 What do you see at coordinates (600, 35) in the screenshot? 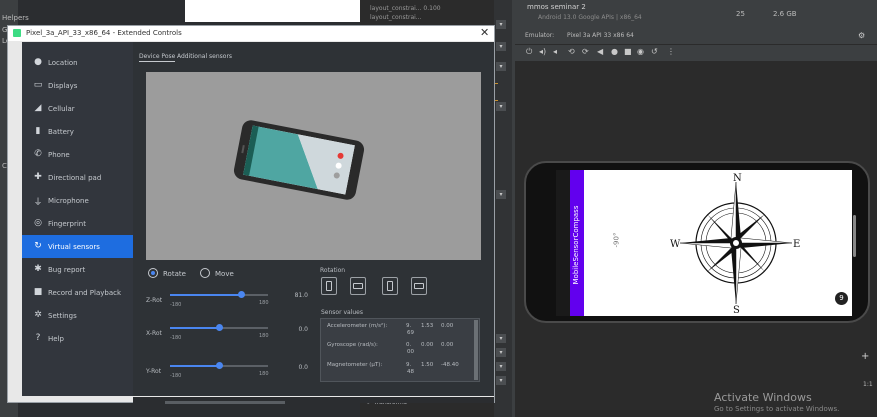
I see `emulator-device-tab: Pixel 3a API 33 x86 64` at bounding box center [600, 35].